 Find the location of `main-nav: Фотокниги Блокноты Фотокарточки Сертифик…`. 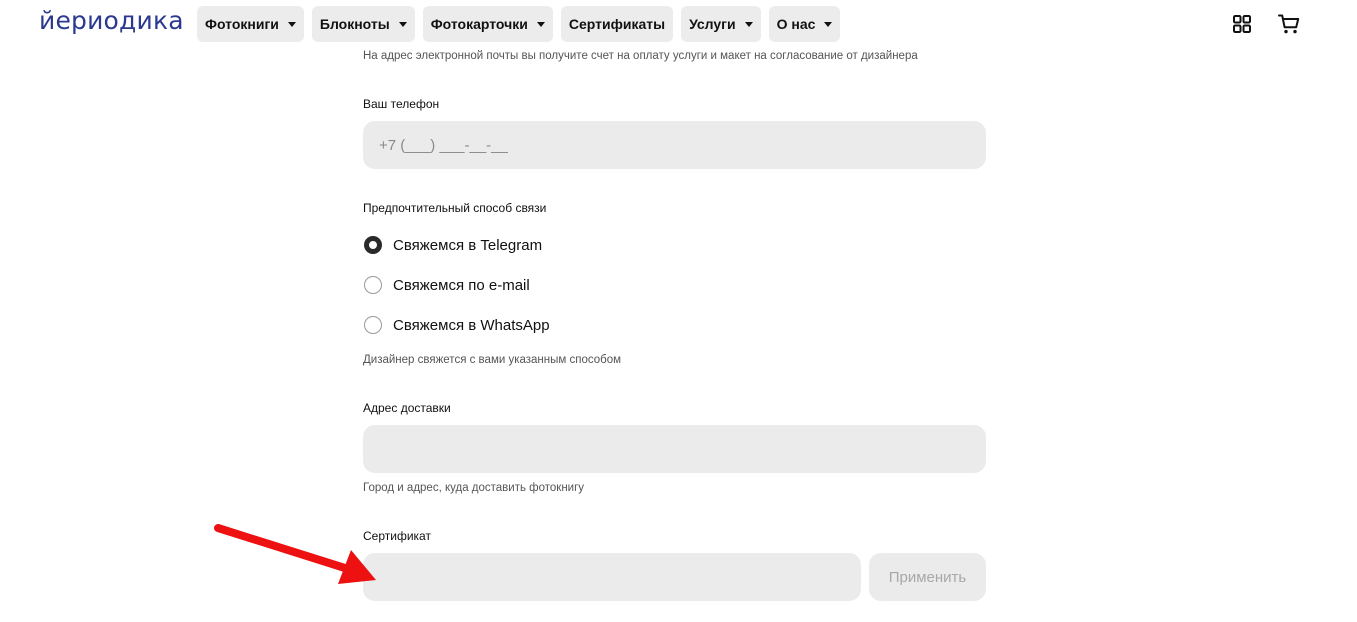

main-nav: Фотокниги Блокноты Фотокарточки Сертифик… is located at coordinates (519, 24).